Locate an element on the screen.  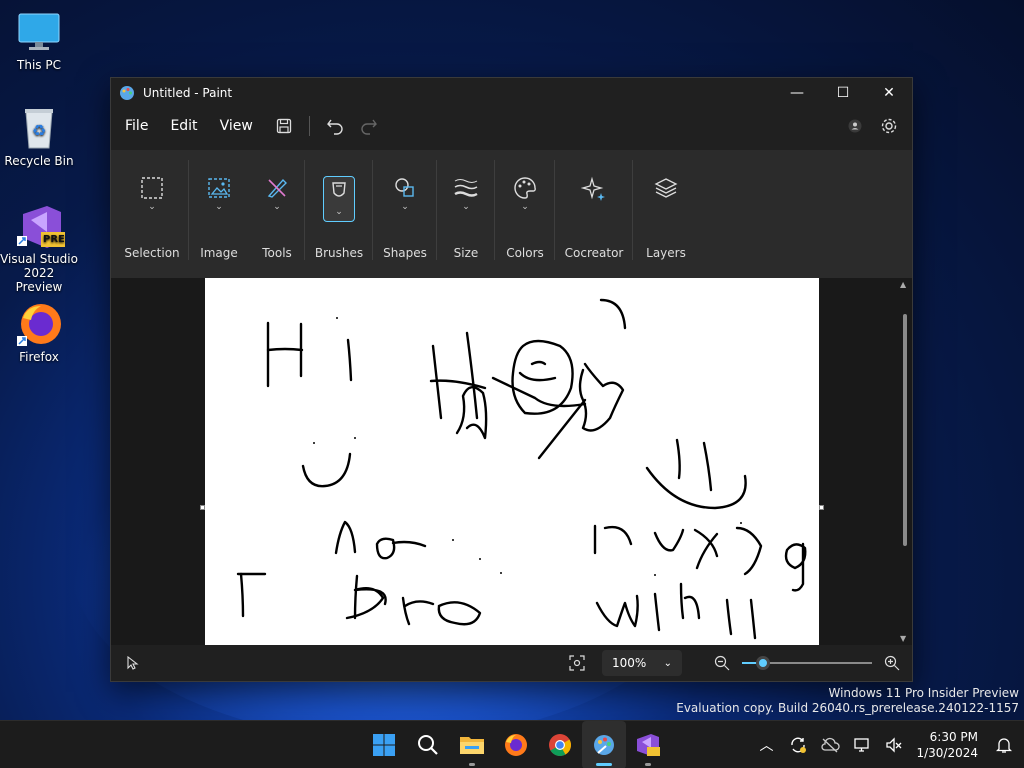
ribbon-label: Image is located at coordinates (219, 253).